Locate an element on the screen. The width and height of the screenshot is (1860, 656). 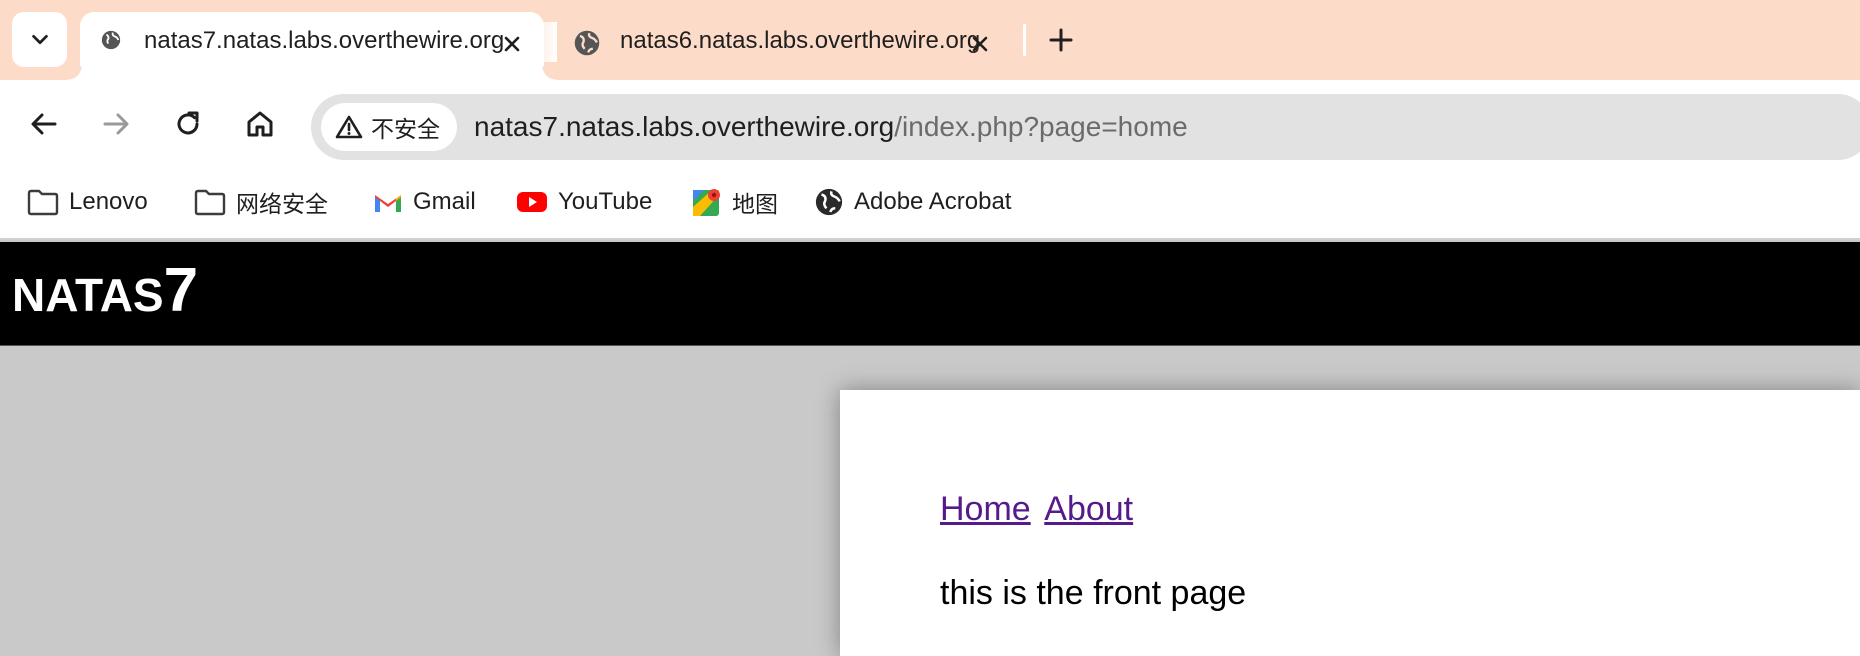
bookmark-youtube: YouTube is located at coordinates (584, 202).